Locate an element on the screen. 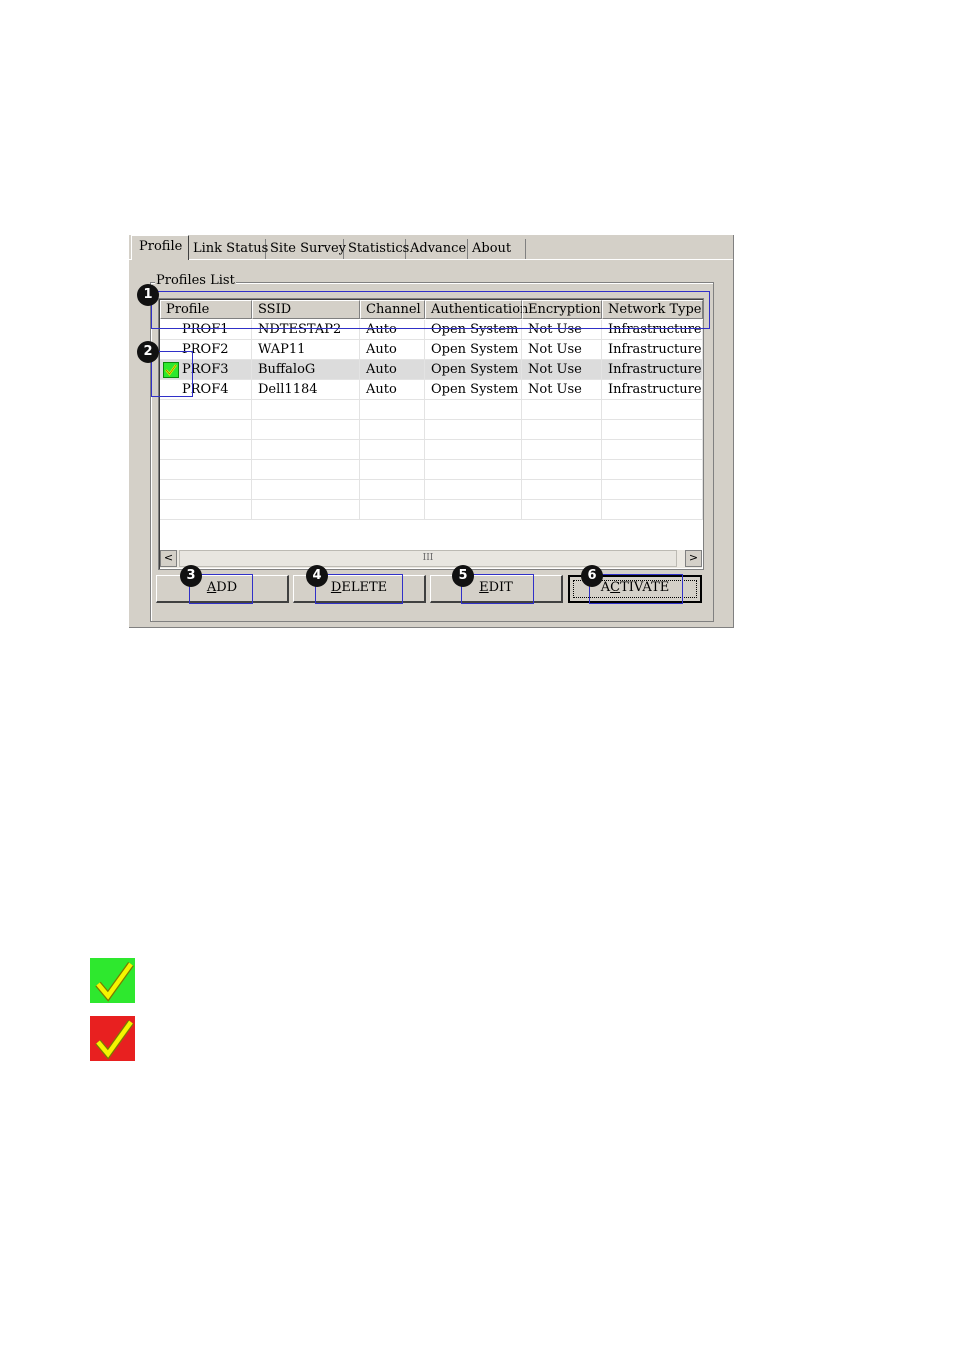  column-header-channel: Channel is located at coordinates (392, 309).